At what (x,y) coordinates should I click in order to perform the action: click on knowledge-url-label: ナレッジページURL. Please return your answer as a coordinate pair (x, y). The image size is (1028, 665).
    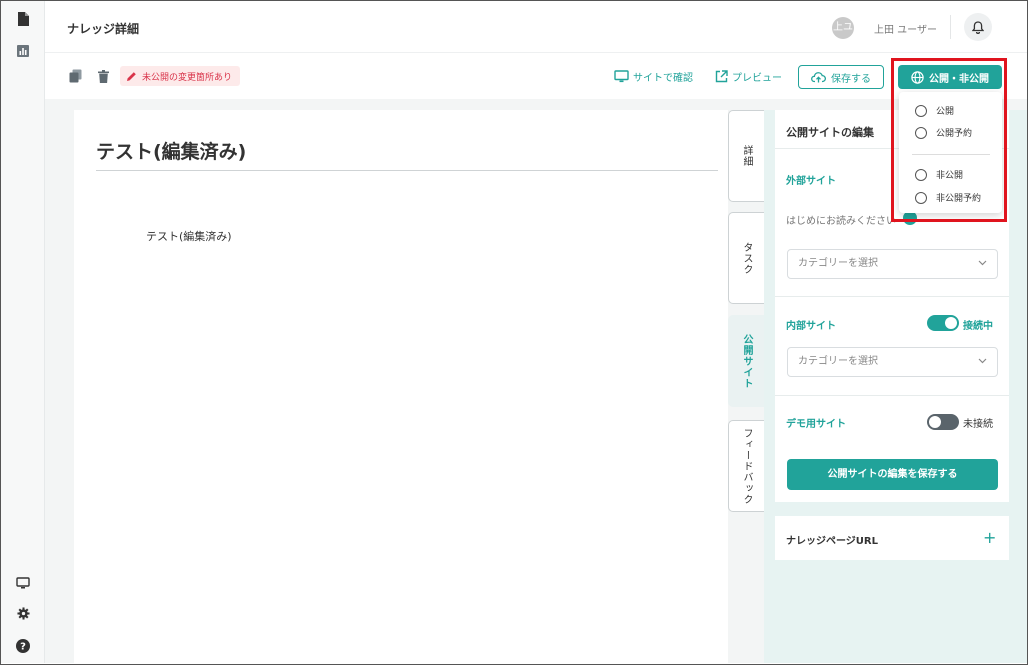
    Looking at the image, I should click on (832, 541).